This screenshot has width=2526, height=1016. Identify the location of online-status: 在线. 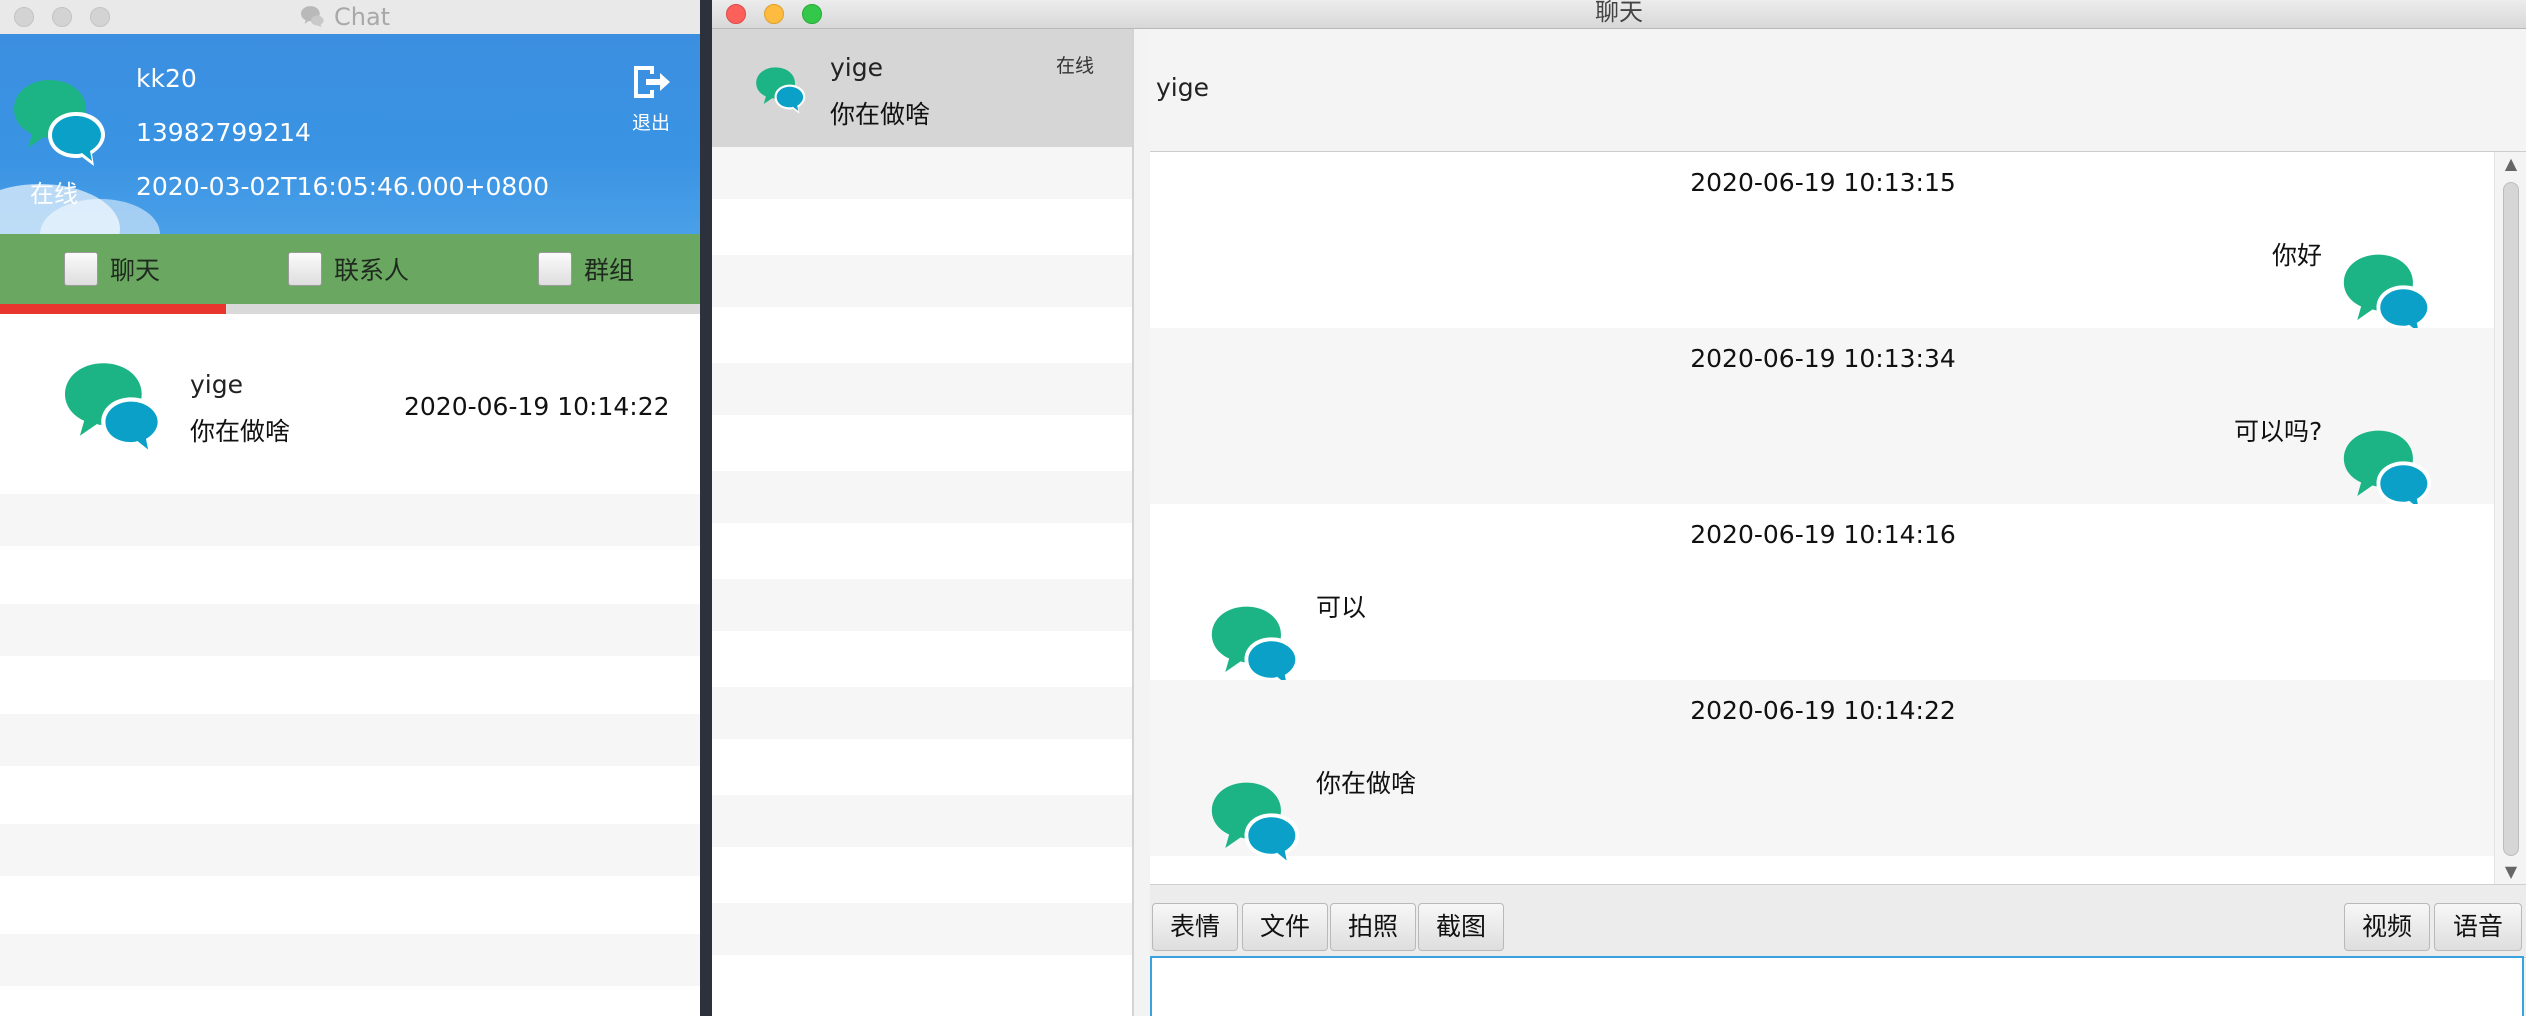
(54, 194).